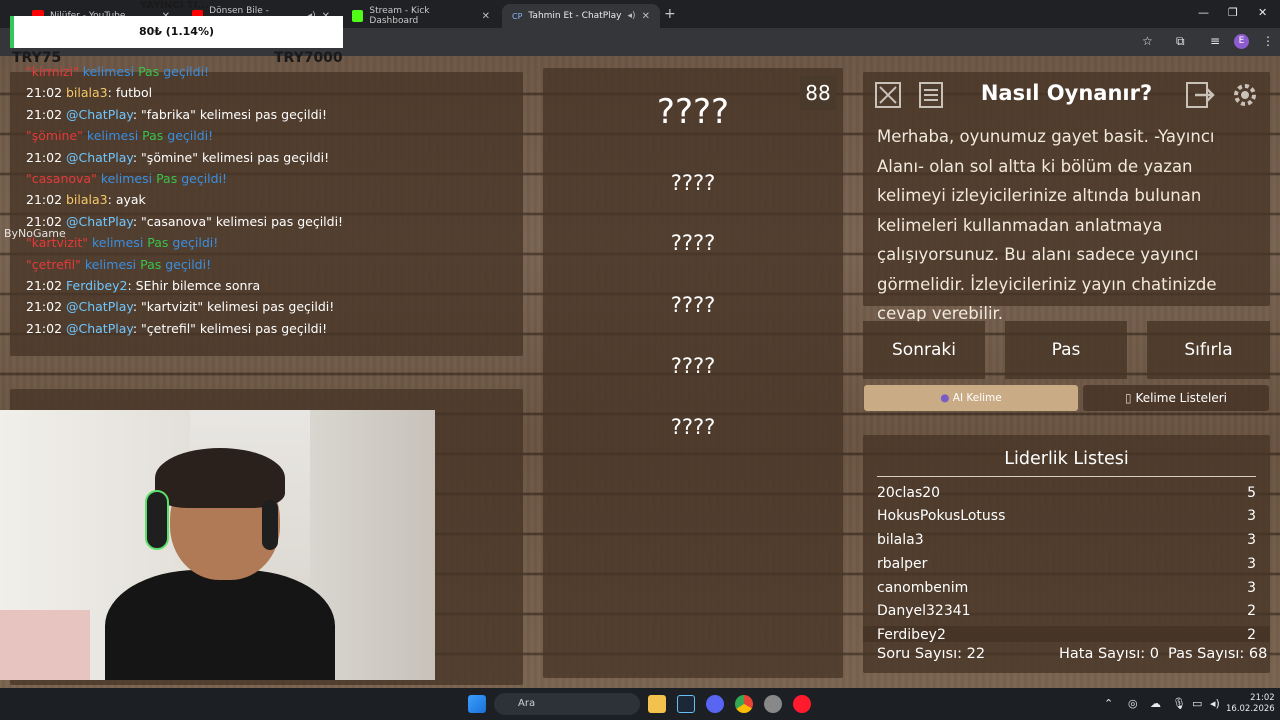  What do you see at coordinates (220, 478) in the screenshot?
I see `webcam-person-hair` at bounding box center [220, 478].